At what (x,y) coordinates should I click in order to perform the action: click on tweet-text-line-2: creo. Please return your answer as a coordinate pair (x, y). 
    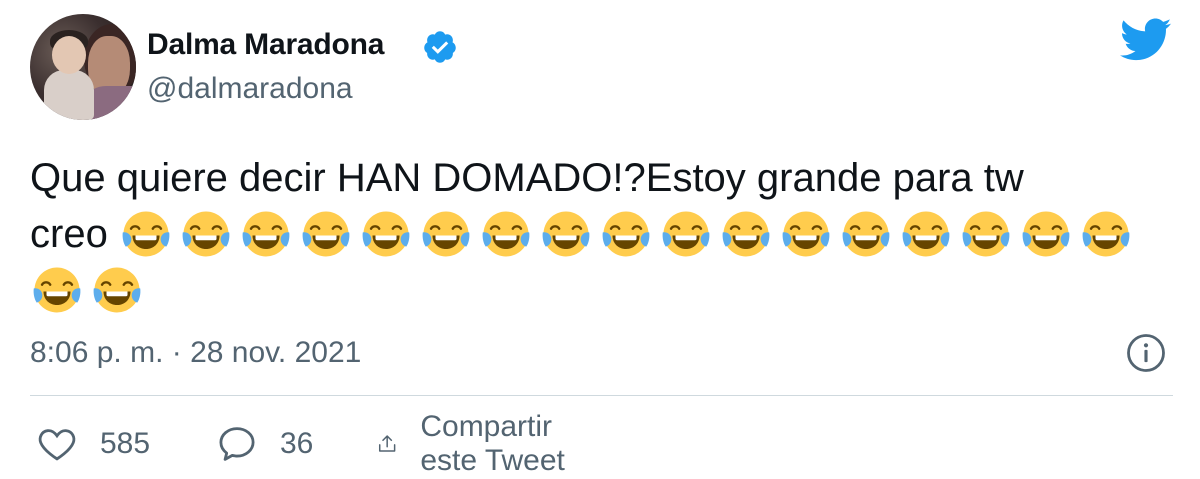
    Looking at the image, I should click on (605, 234).